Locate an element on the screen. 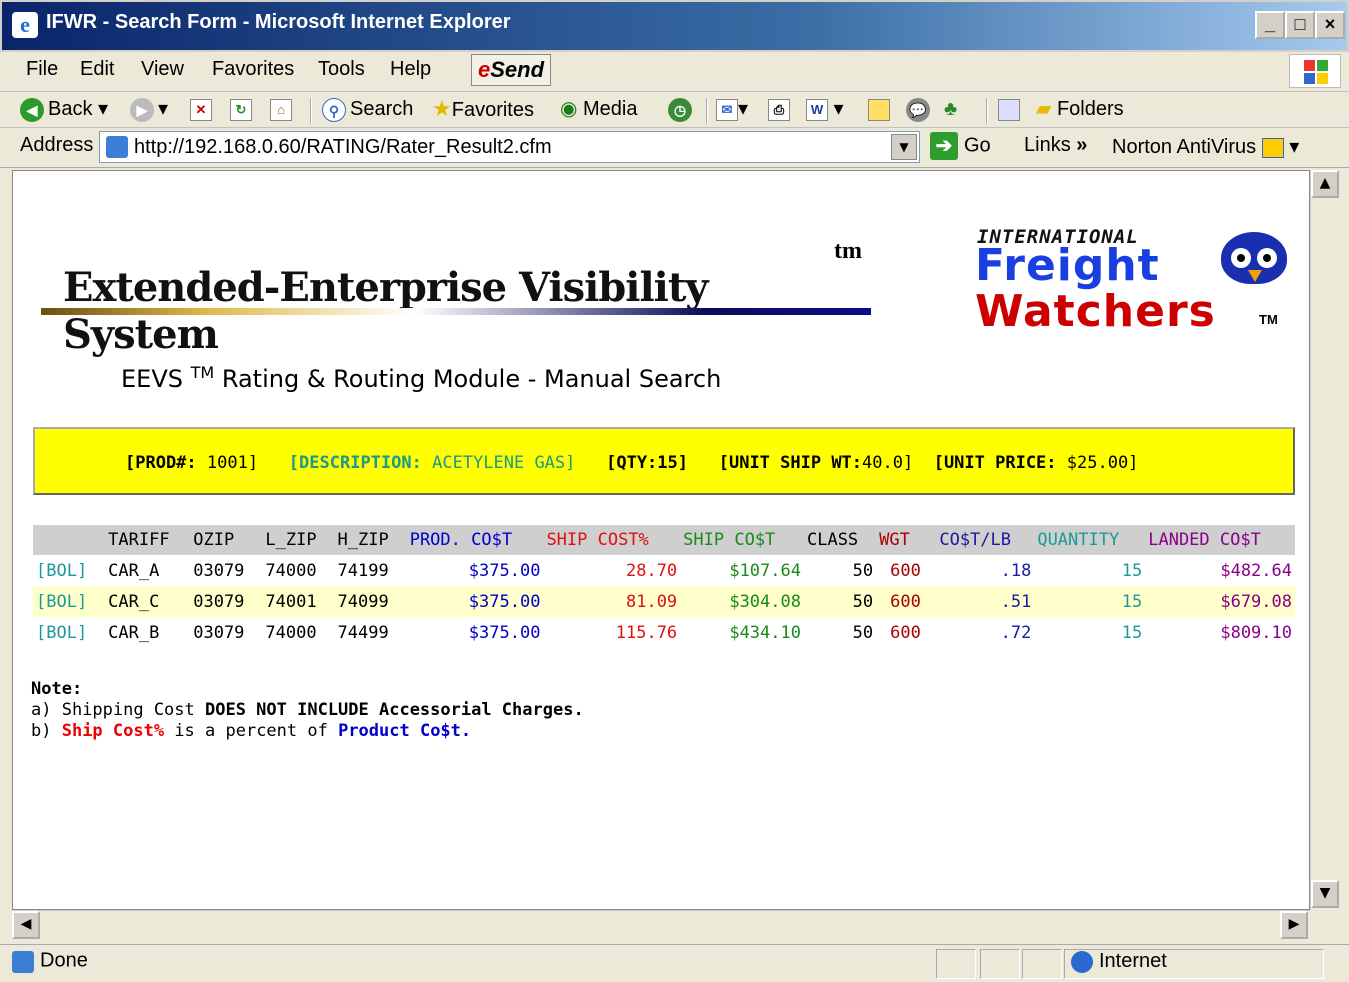 Image resolution: width=1349 pixels, height=982 pixels. toolbar-extra-icon is located at coordinates (1009, 109).